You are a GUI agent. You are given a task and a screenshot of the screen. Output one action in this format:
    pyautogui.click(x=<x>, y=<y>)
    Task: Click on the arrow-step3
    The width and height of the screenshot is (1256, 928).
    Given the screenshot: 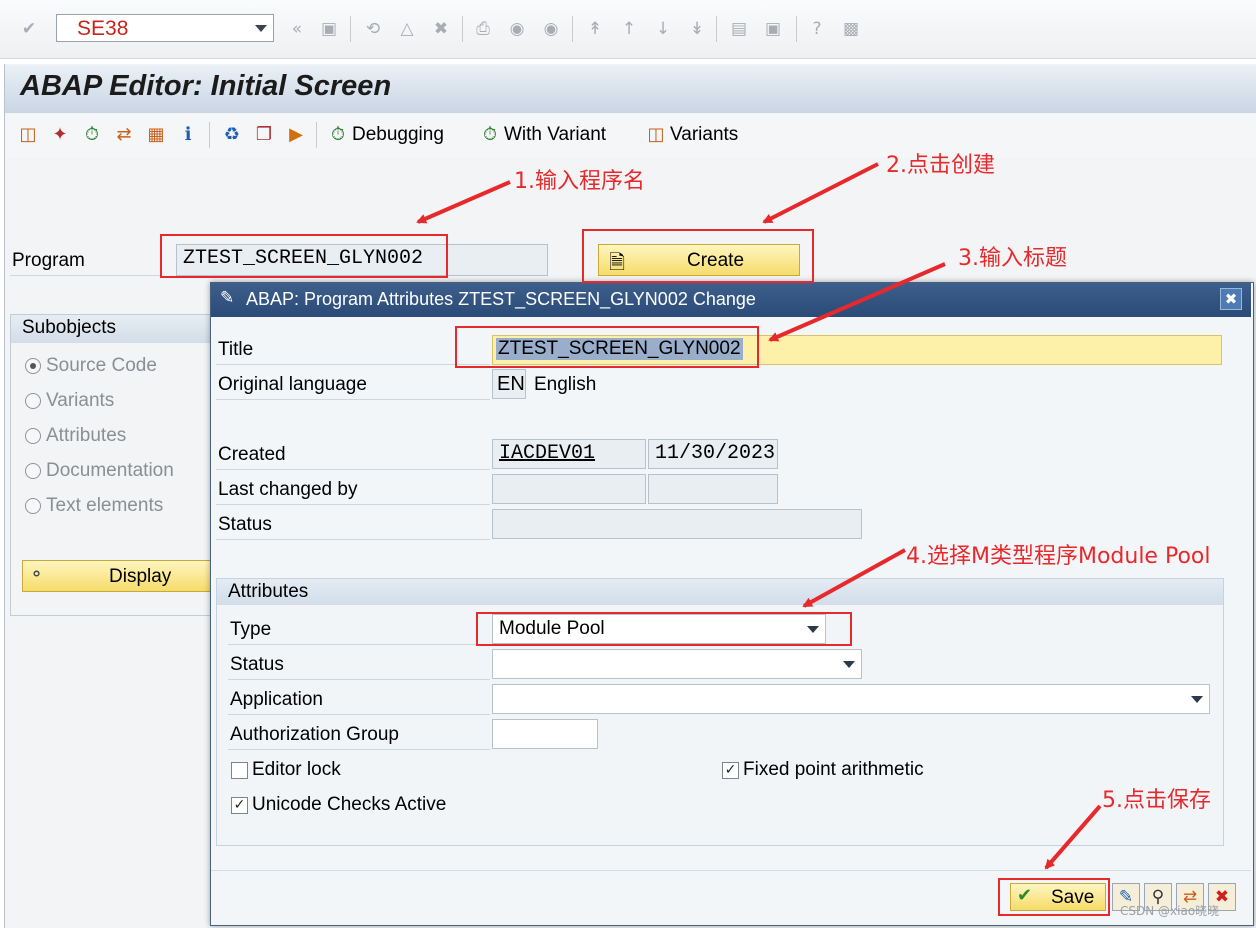 What is the action you would take?
    pyautogui.click(x=857, y=302)
    